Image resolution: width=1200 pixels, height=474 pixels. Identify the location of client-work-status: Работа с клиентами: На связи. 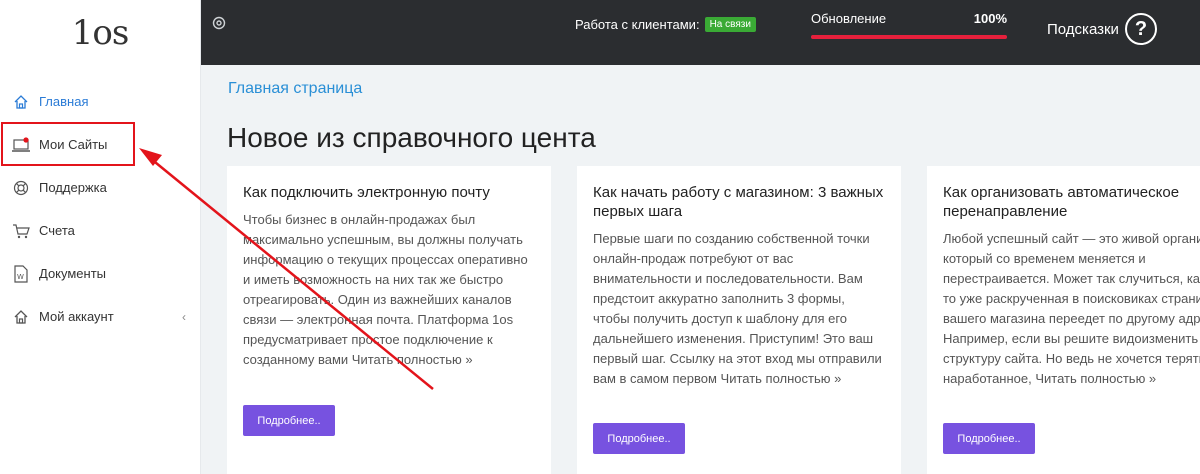
(665, 24).